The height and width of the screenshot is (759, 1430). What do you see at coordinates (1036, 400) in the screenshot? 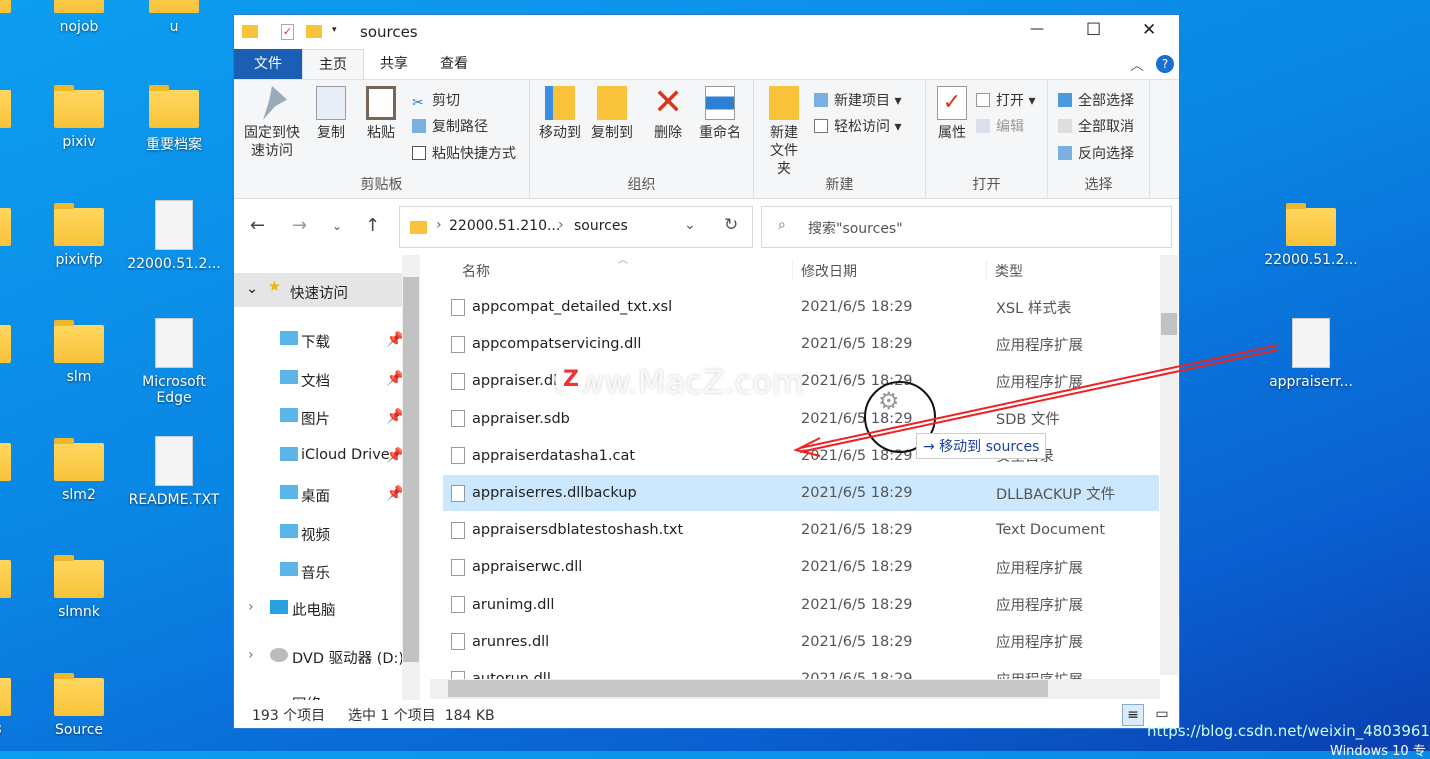
I see `annotation-arrow` at bounding box center [1036, 400].